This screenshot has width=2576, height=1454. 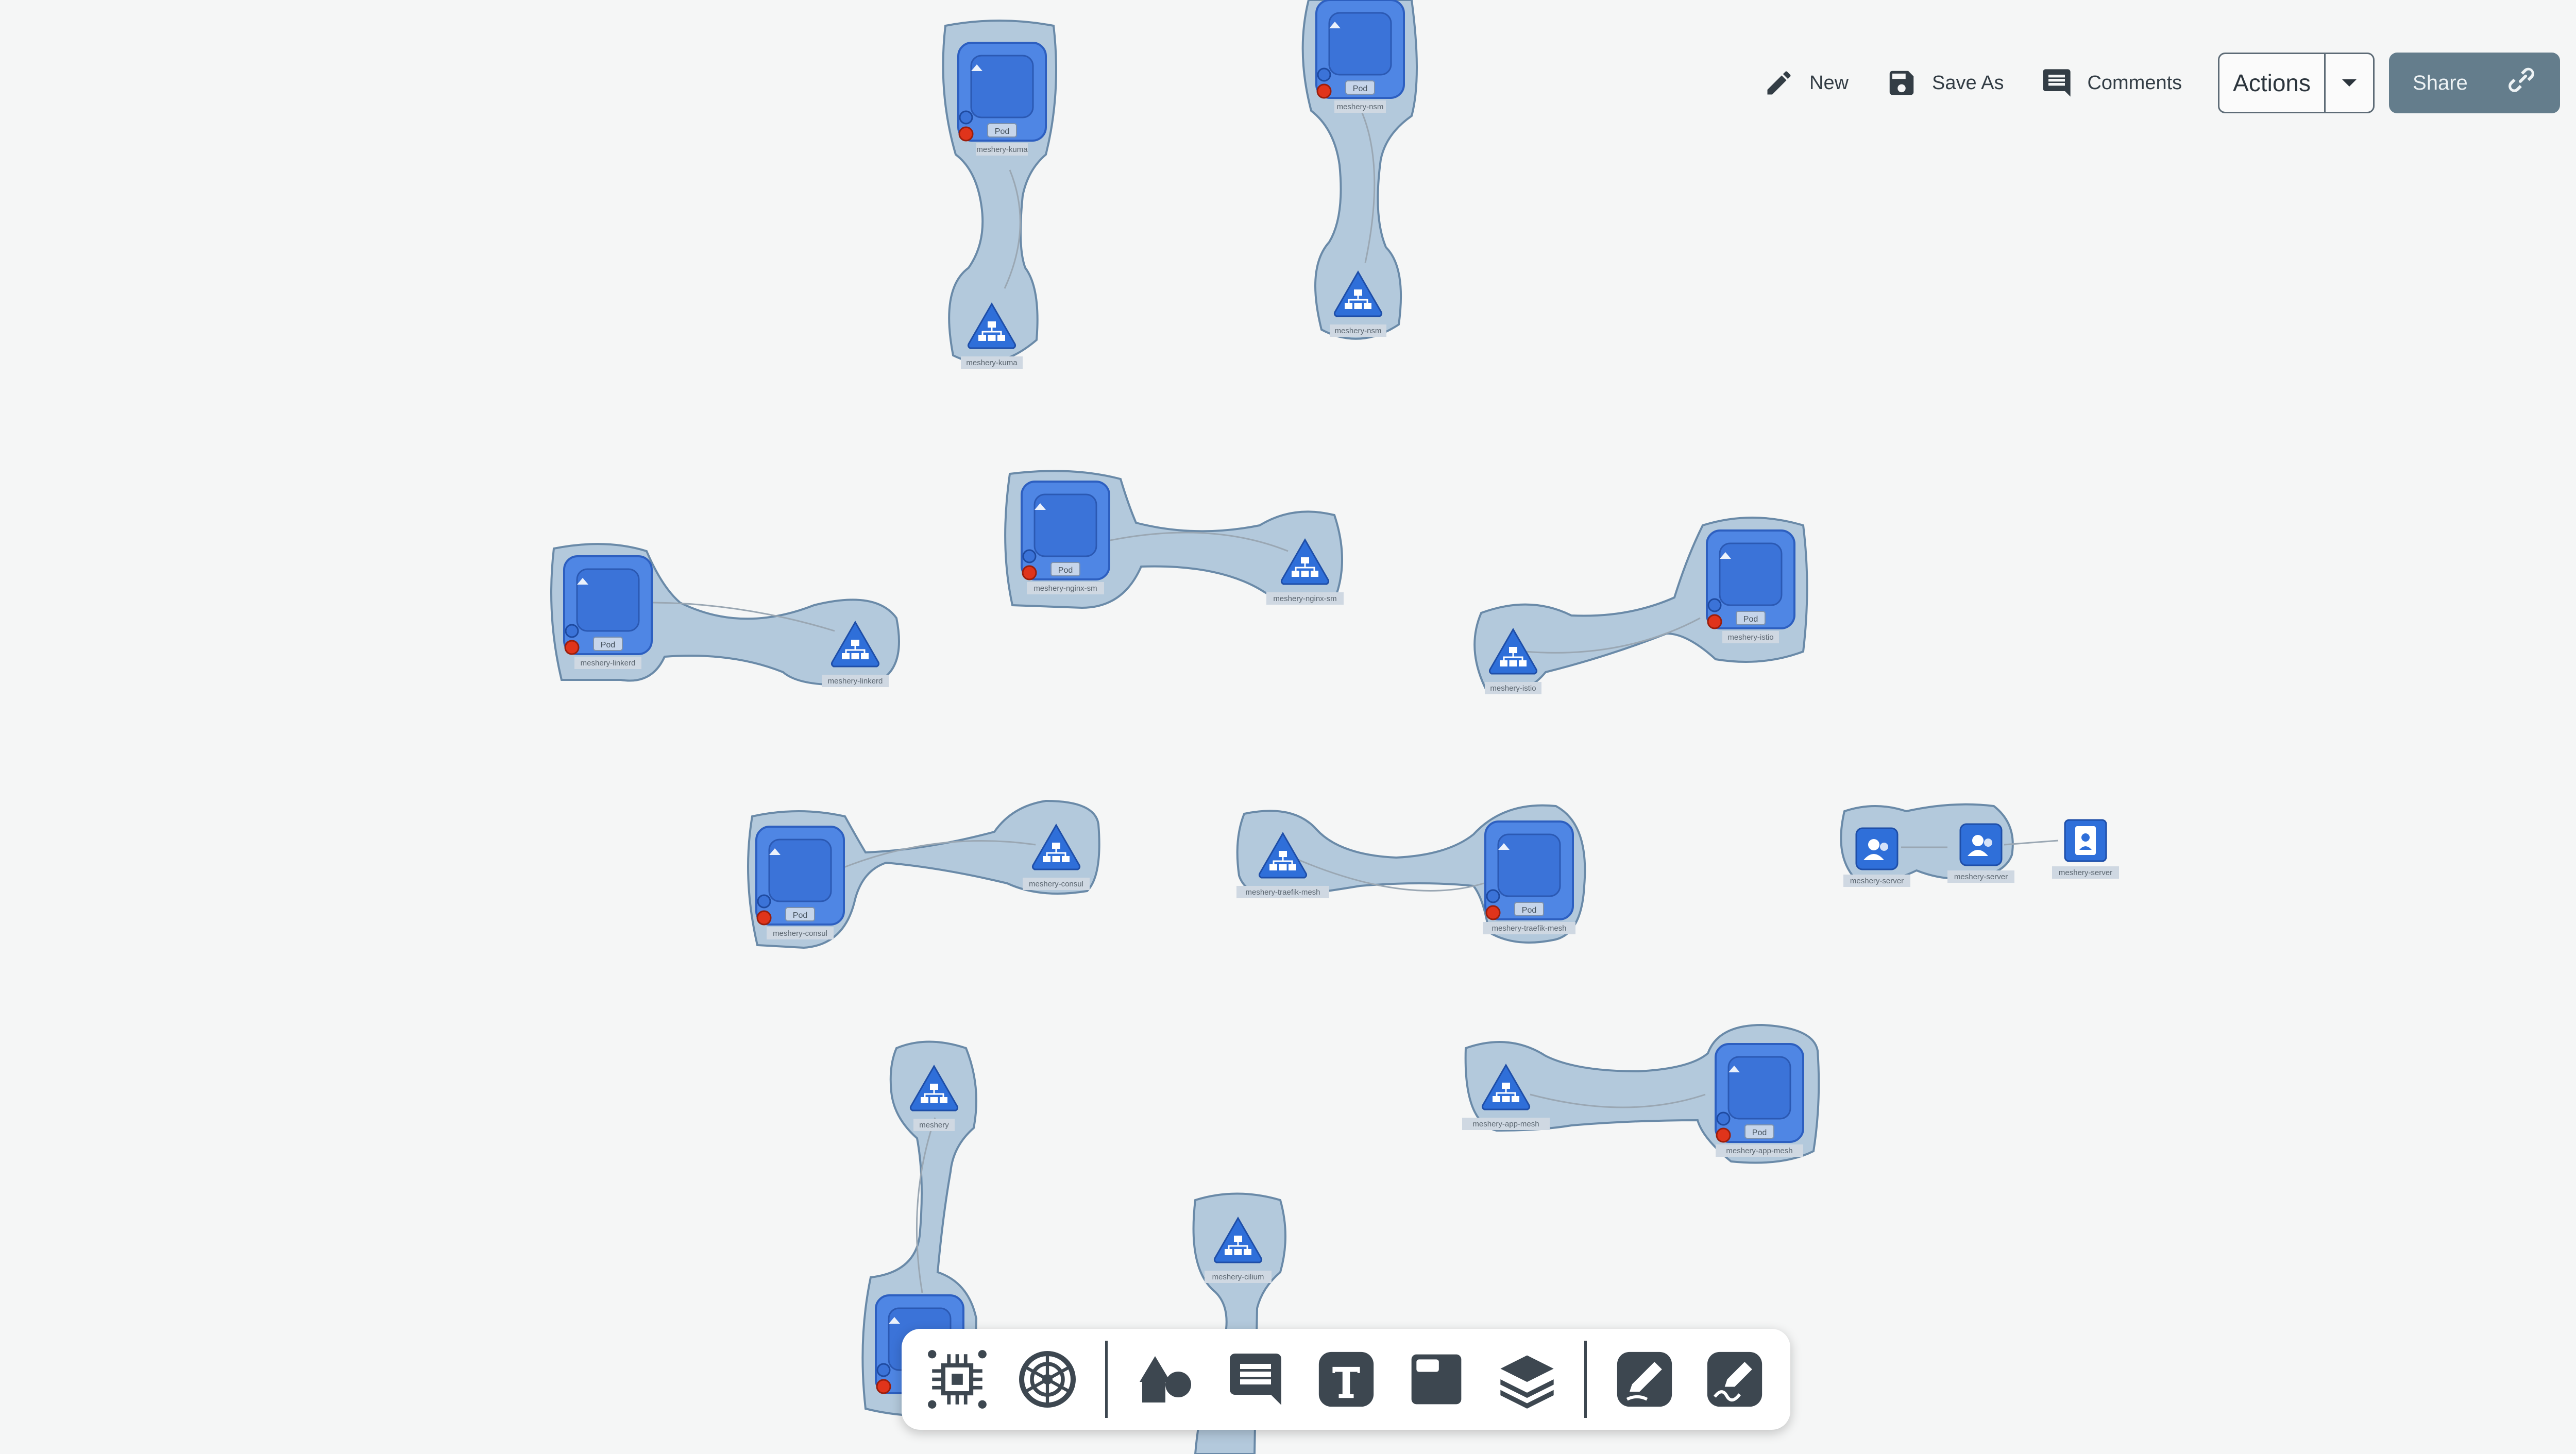 I want to click on service-label-meshery-nginx-sm: meshery-nginx-sm, so click(x=1304, y=598).